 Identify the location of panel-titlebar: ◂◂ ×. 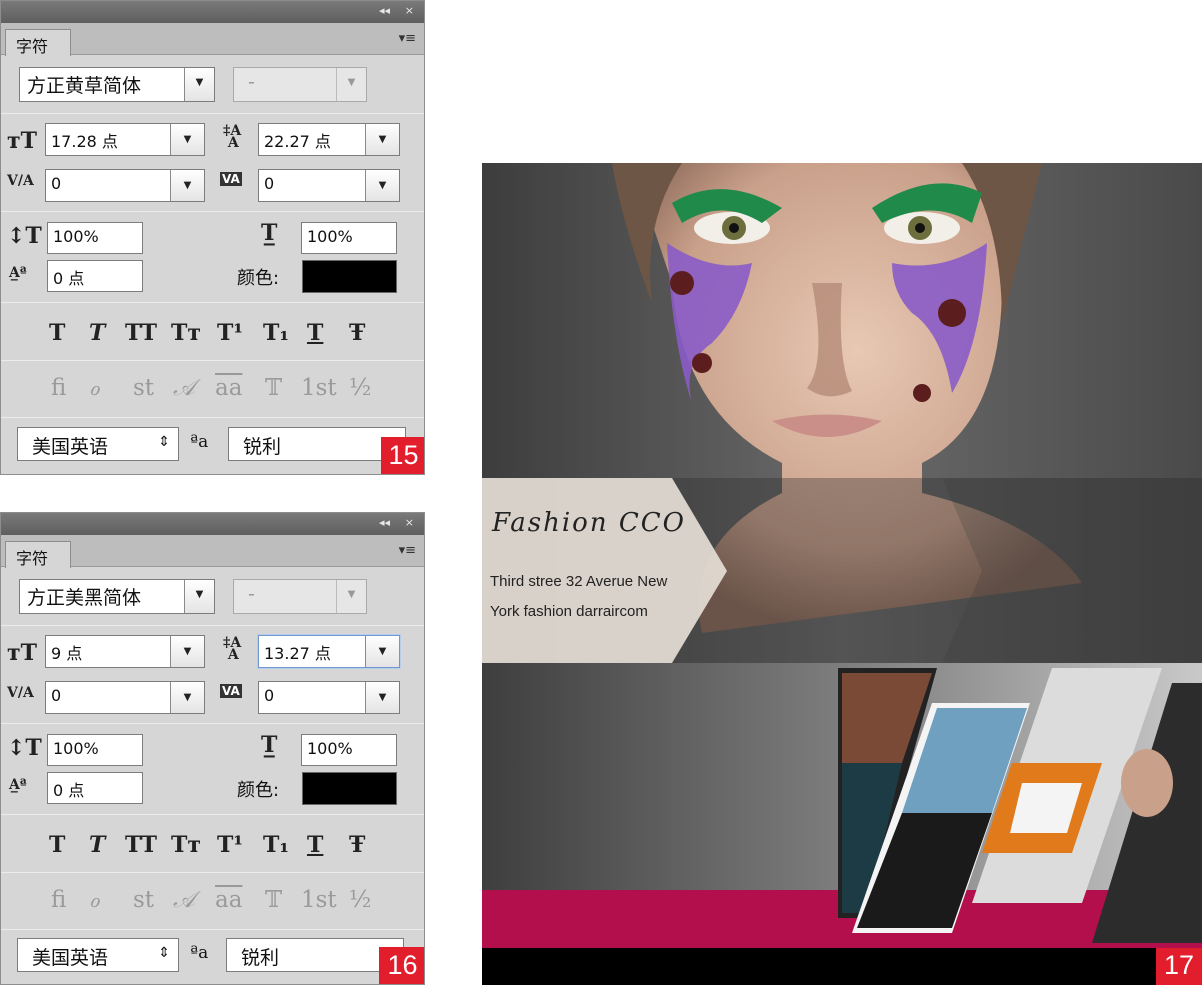
(212, 12).